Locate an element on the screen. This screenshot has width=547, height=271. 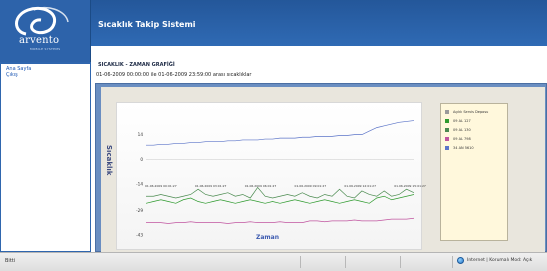
internet-zone-icon is located at coordinates (460, 260).